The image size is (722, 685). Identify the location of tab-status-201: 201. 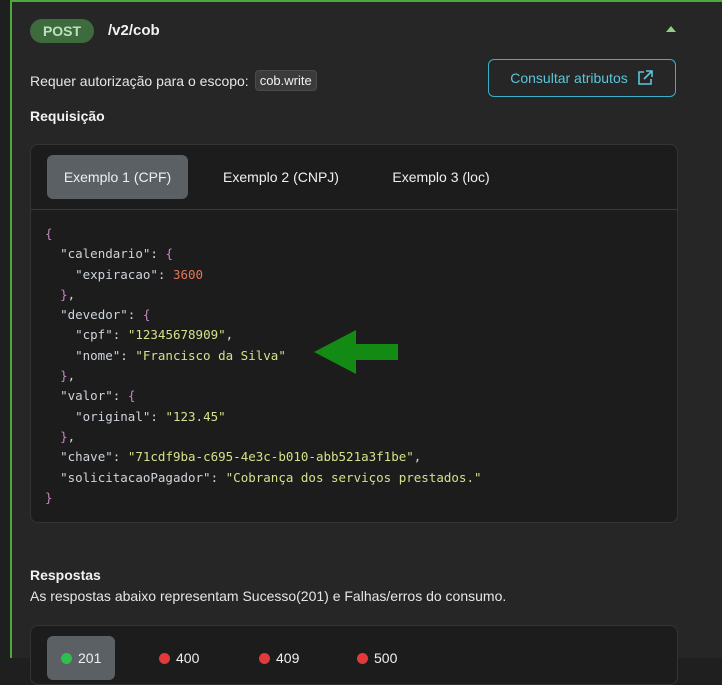
(81, 658).